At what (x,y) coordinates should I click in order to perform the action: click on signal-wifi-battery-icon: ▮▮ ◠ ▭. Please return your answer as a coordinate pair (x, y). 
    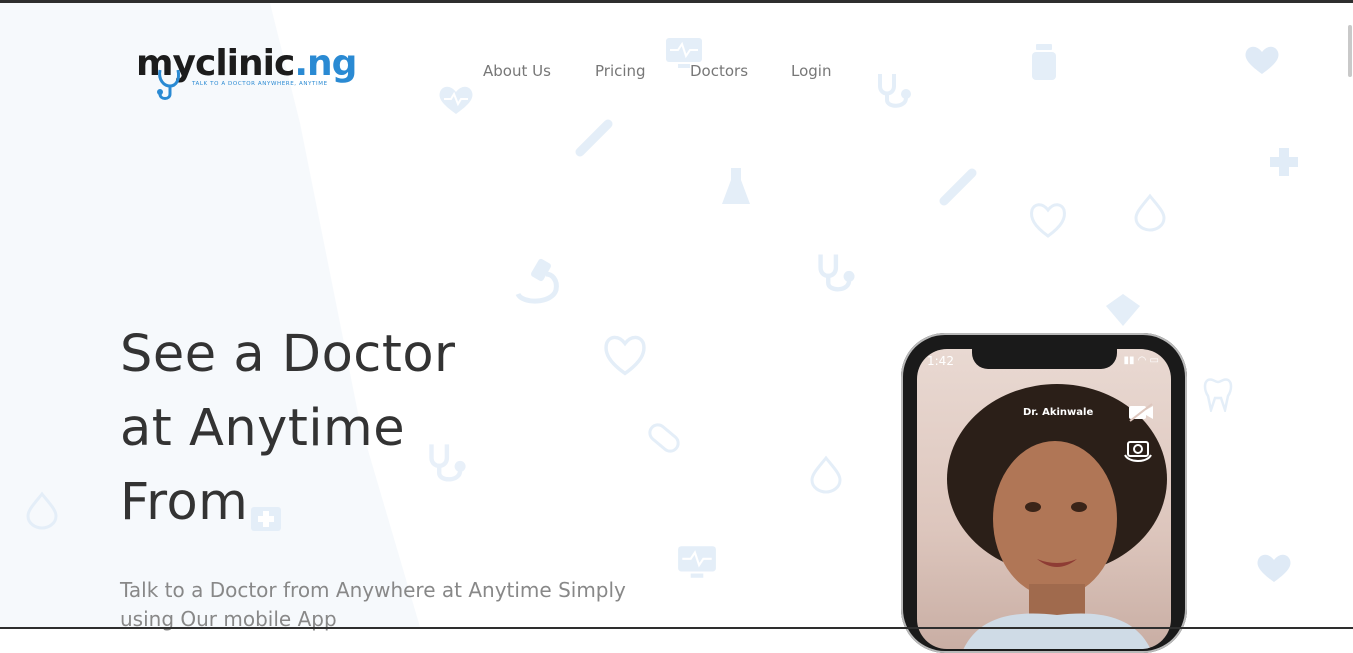
    Looking at the image, I should click on (1141, 360).